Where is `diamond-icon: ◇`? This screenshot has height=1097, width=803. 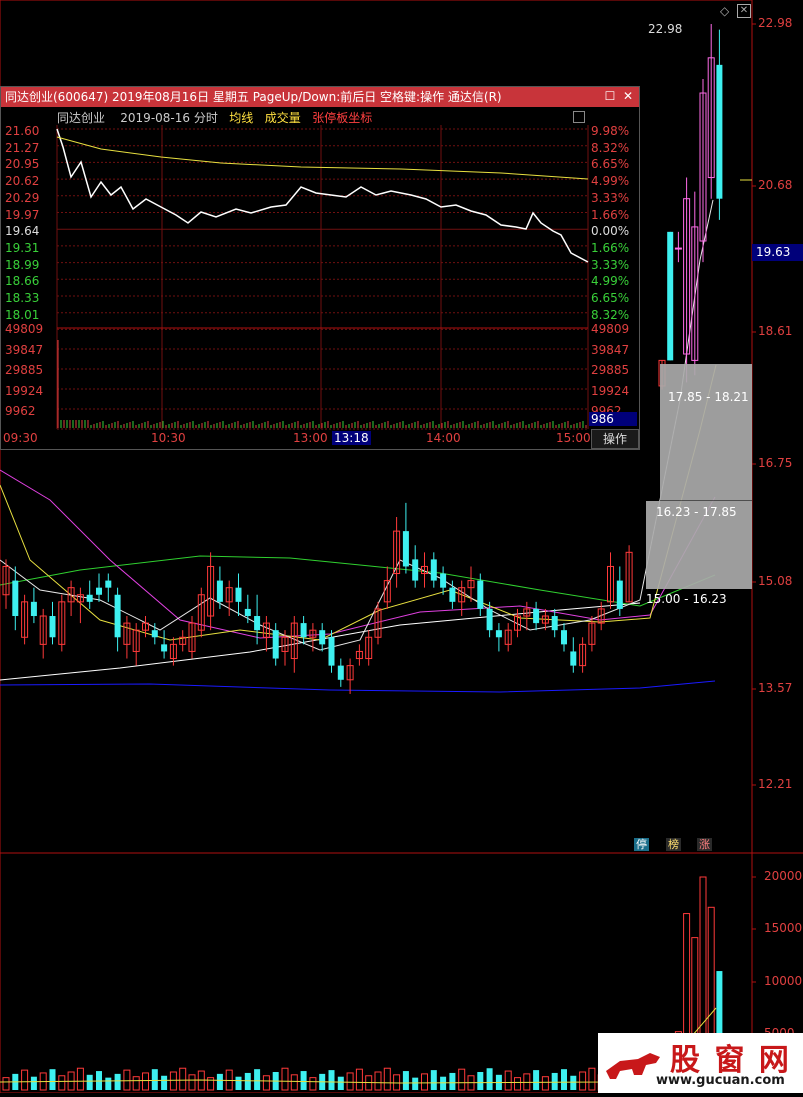
diamond-icon: ◇ is located at coordinates (724, 11).